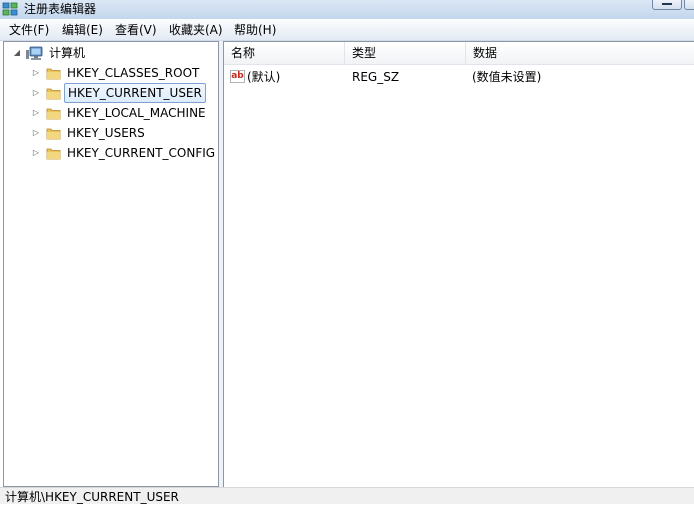 Image resolution: width=694 pixels, height=505 pixels. Describe the element at coordinates (60, 9) in the screenshot. I see `window-title: 注册表编辑器` at that location.